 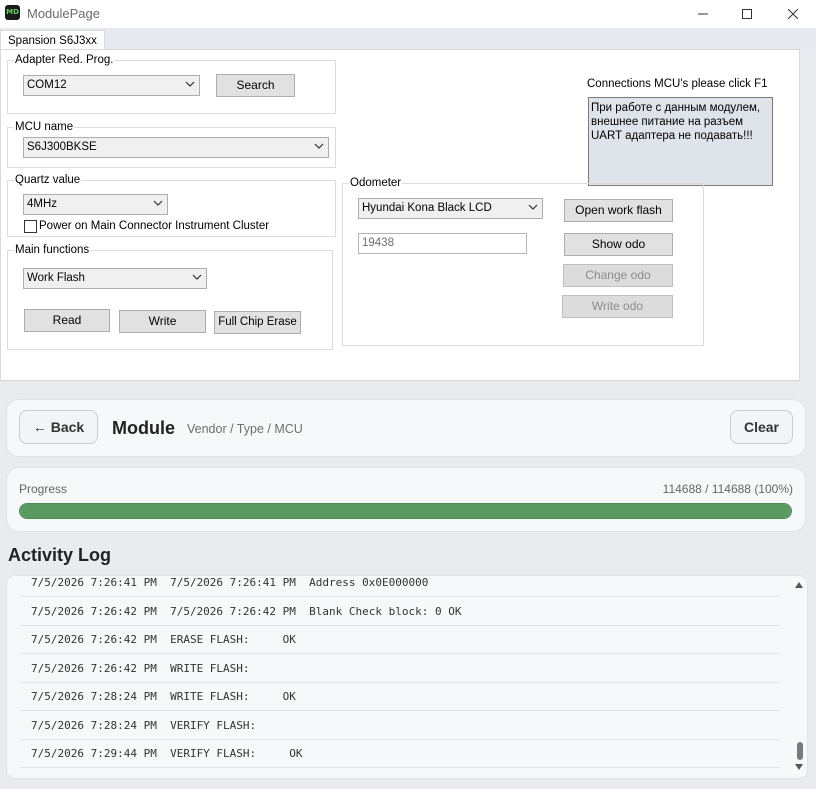 What do you see at coordinates (408, 14) in the screenshot?
I see `title-bar: MD ModulePage` at bounding box center [408, 14].